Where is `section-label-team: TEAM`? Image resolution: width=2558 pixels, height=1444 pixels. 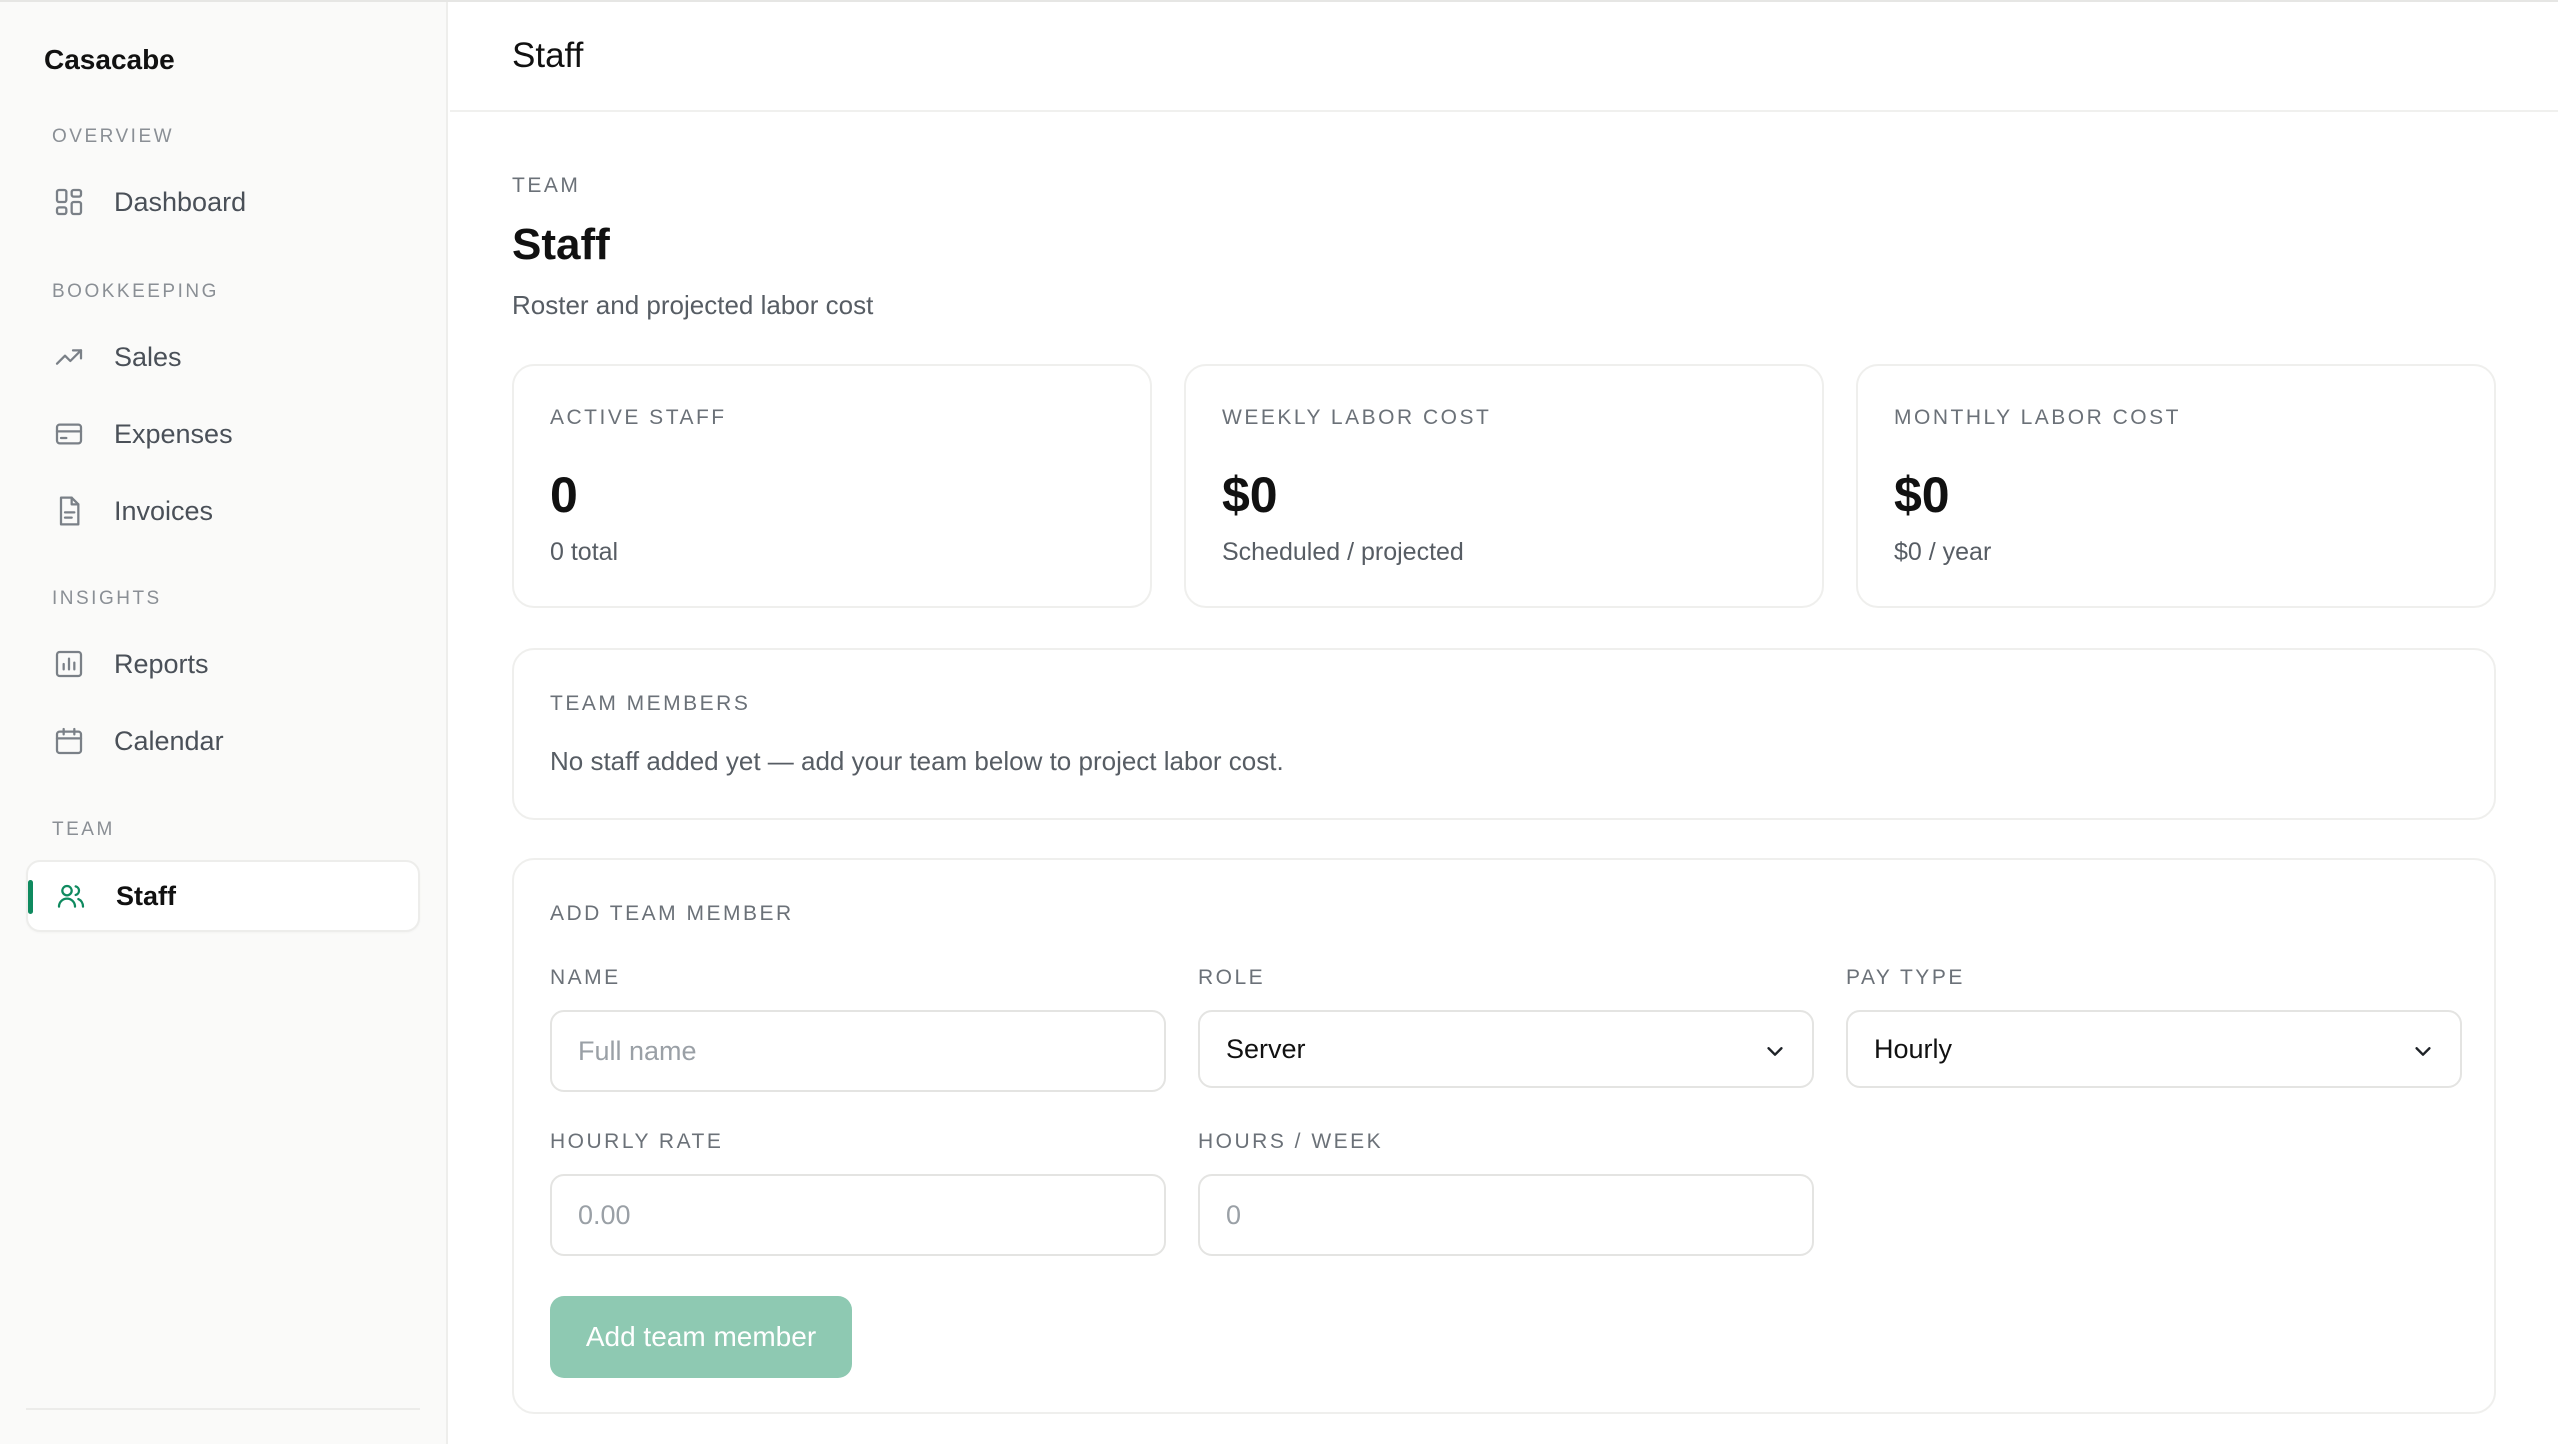
section-label-team: TEAM is located at coordinates (83, 829).